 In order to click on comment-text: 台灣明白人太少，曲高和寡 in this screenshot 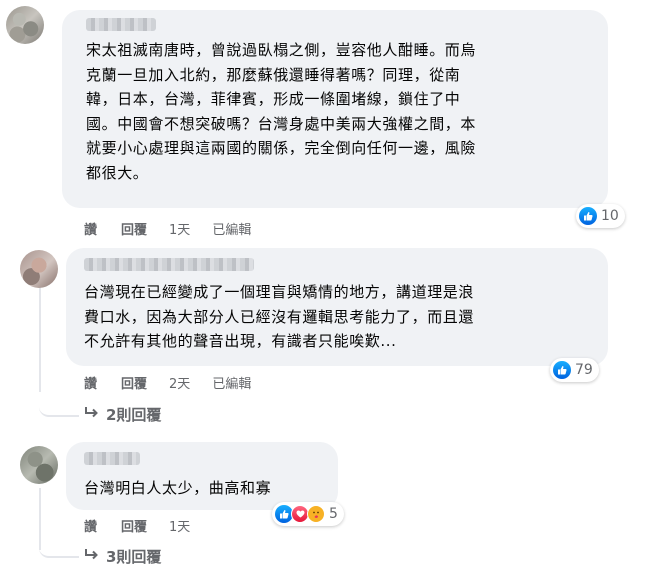, I will do `click(178, 488)`.